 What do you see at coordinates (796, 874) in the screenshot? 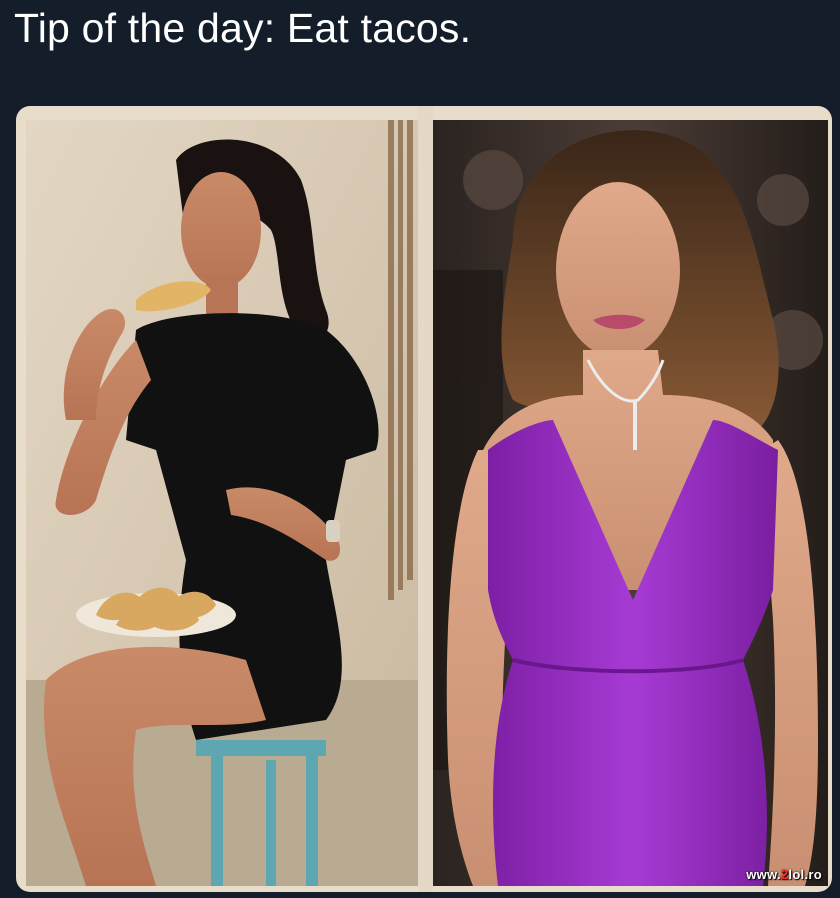
I see `watermark-brand-rest: lol` at bounding box center [796, 874].